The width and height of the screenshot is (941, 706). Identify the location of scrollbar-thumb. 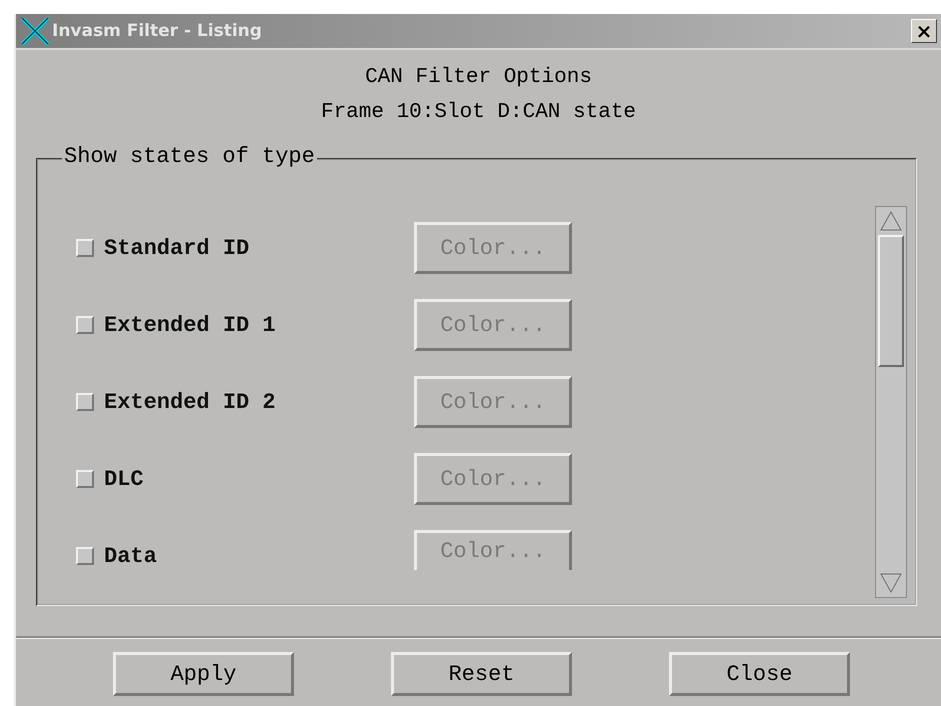
(891, 301).